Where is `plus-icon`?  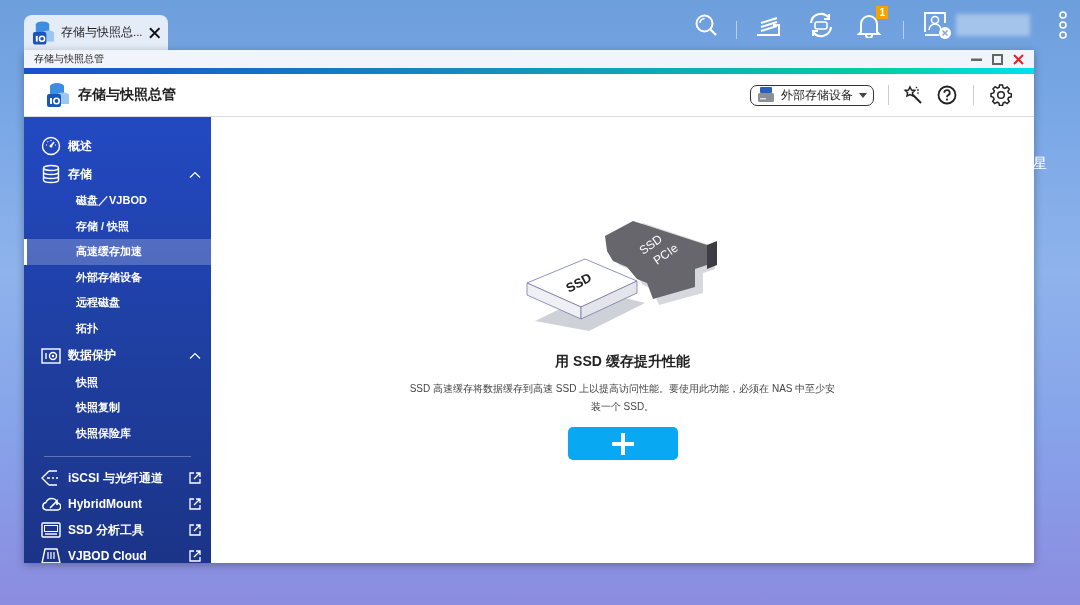
plus-icon is located at coordinates (622, 443).